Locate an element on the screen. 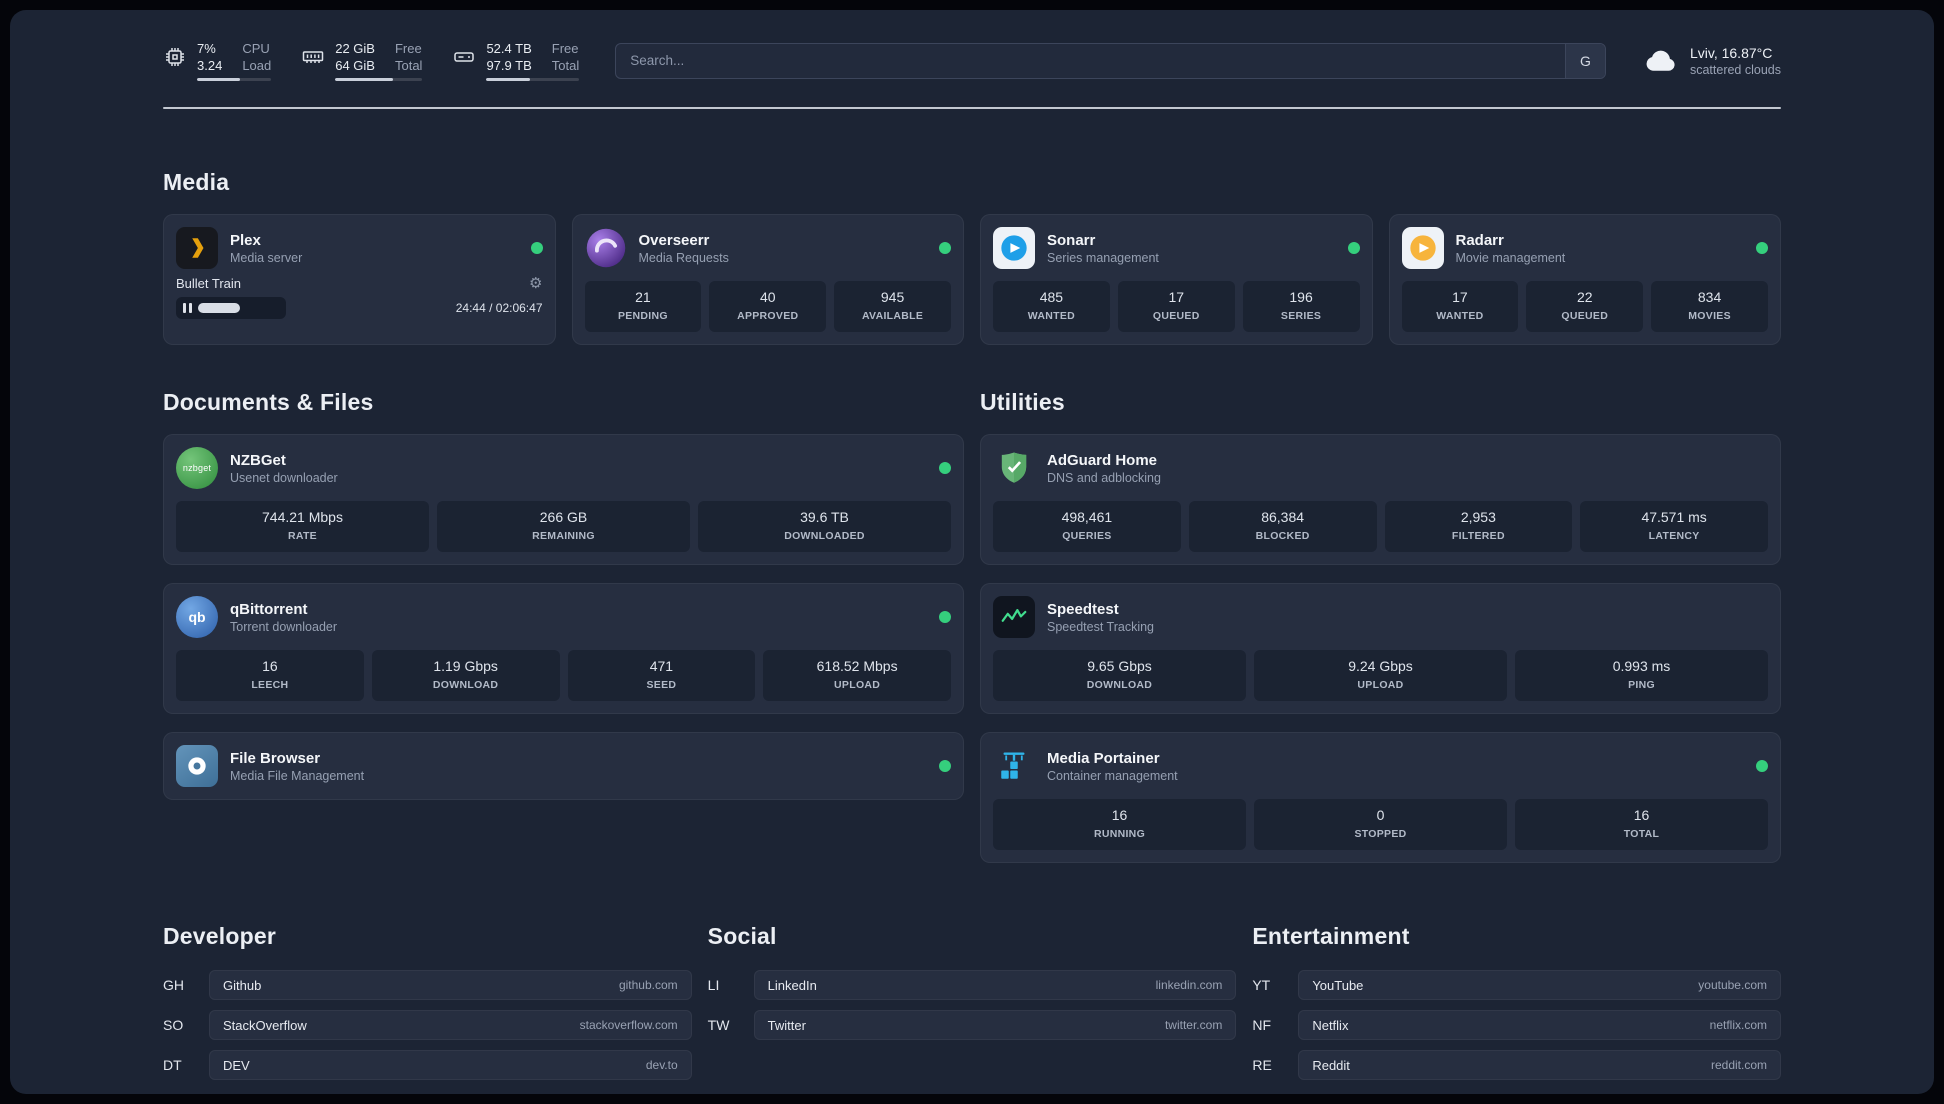 The height and width of the screenshot is (1104, 1944). disk-total: 97.9 TB is located at coordinates (509, 65).